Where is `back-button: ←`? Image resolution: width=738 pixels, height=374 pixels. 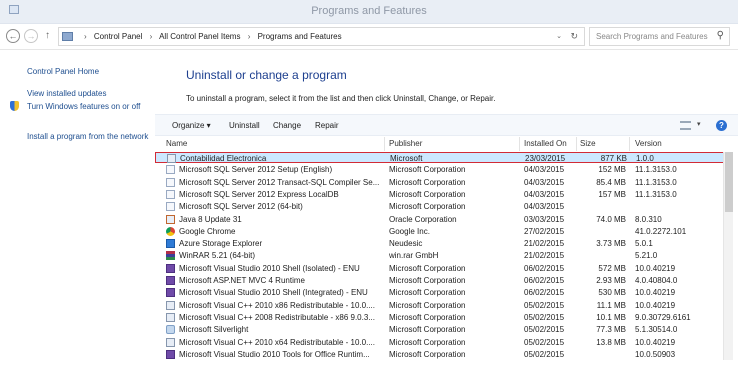 back-button: ← is located at coordinates (13, 36).